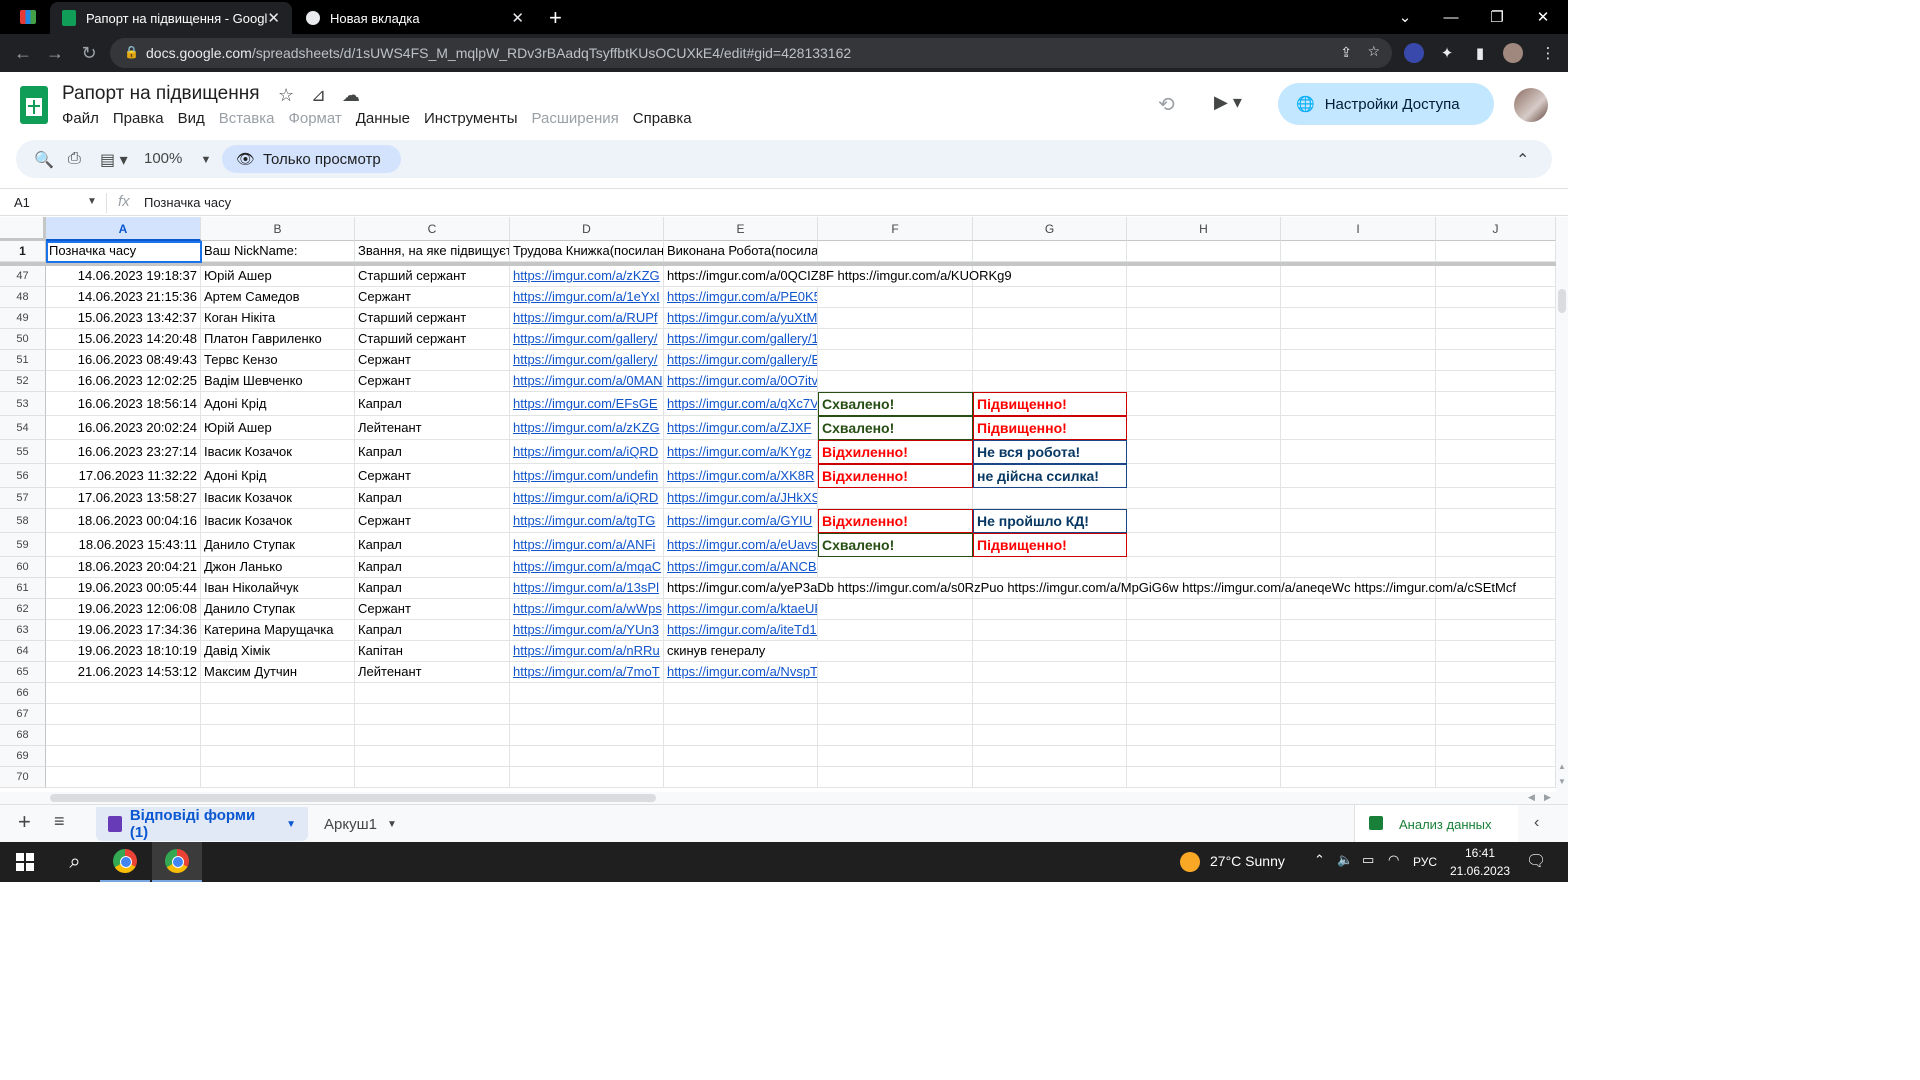 This screenshot has width=1920, height=1080. What do you see at coordinates (784, 798) in the screenshot?
I see `horizontal-scrollbar: ◀ ▶` at bounding box center [784, 798].